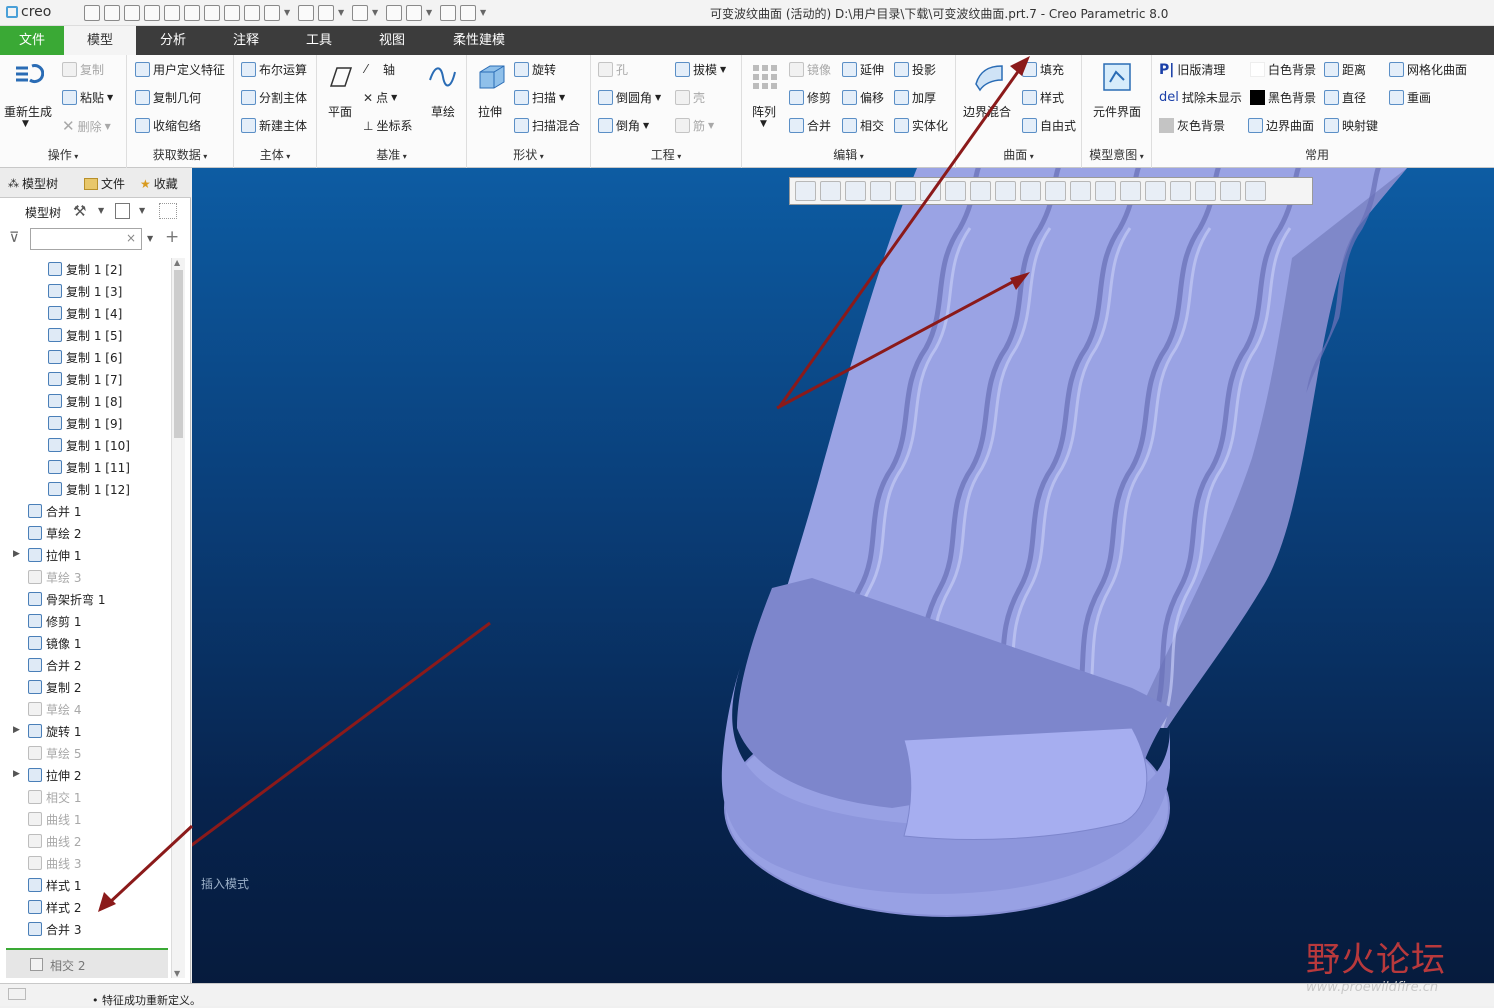  I want to click on section-icon, so click(1005, 191).